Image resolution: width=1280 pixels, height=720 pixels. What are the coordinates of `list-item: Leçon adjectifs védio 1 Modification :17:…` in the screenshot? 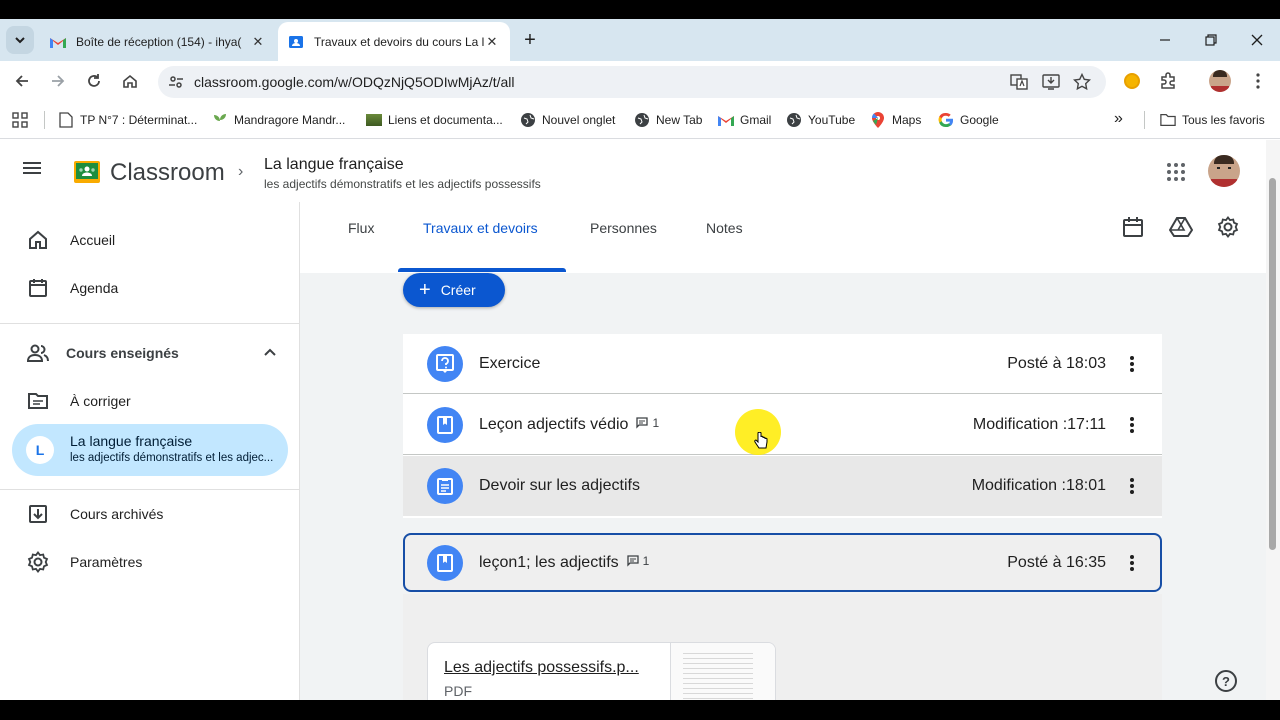 It's located at (782, 425).